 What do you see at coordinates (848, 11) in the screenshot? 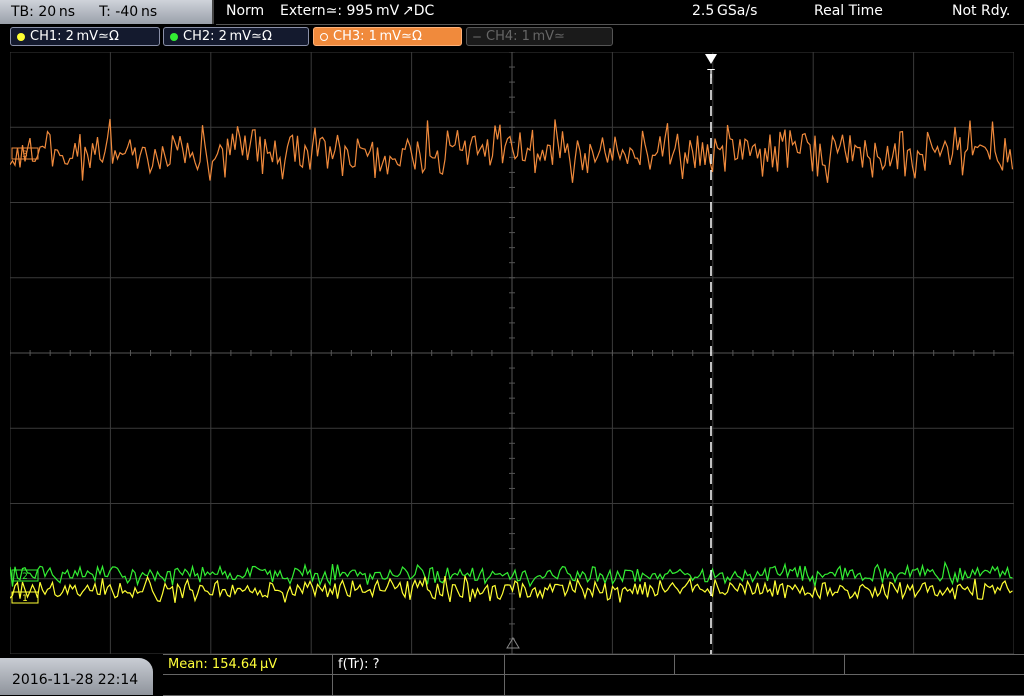
I see `acquisition-mode: Real Time` at bounding box center [848, 11].